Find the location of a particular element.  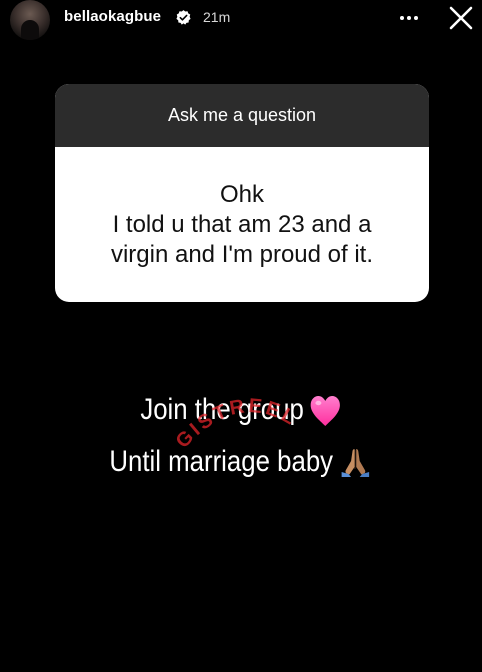

close-icon is located at coordinates (461, 18).